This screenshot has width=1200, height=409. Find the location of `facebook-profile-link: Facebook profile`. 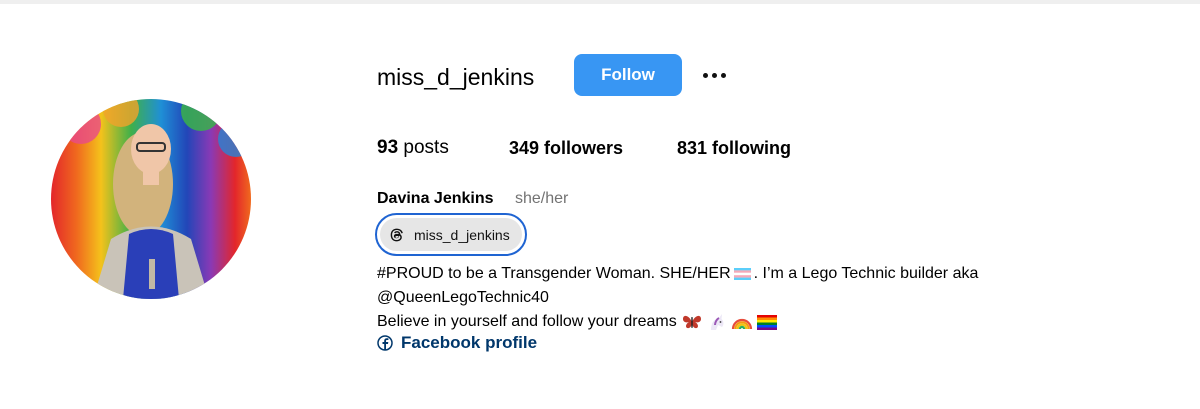

facebook-profile-link: Facebook profile is located at coordinates (457, 343).